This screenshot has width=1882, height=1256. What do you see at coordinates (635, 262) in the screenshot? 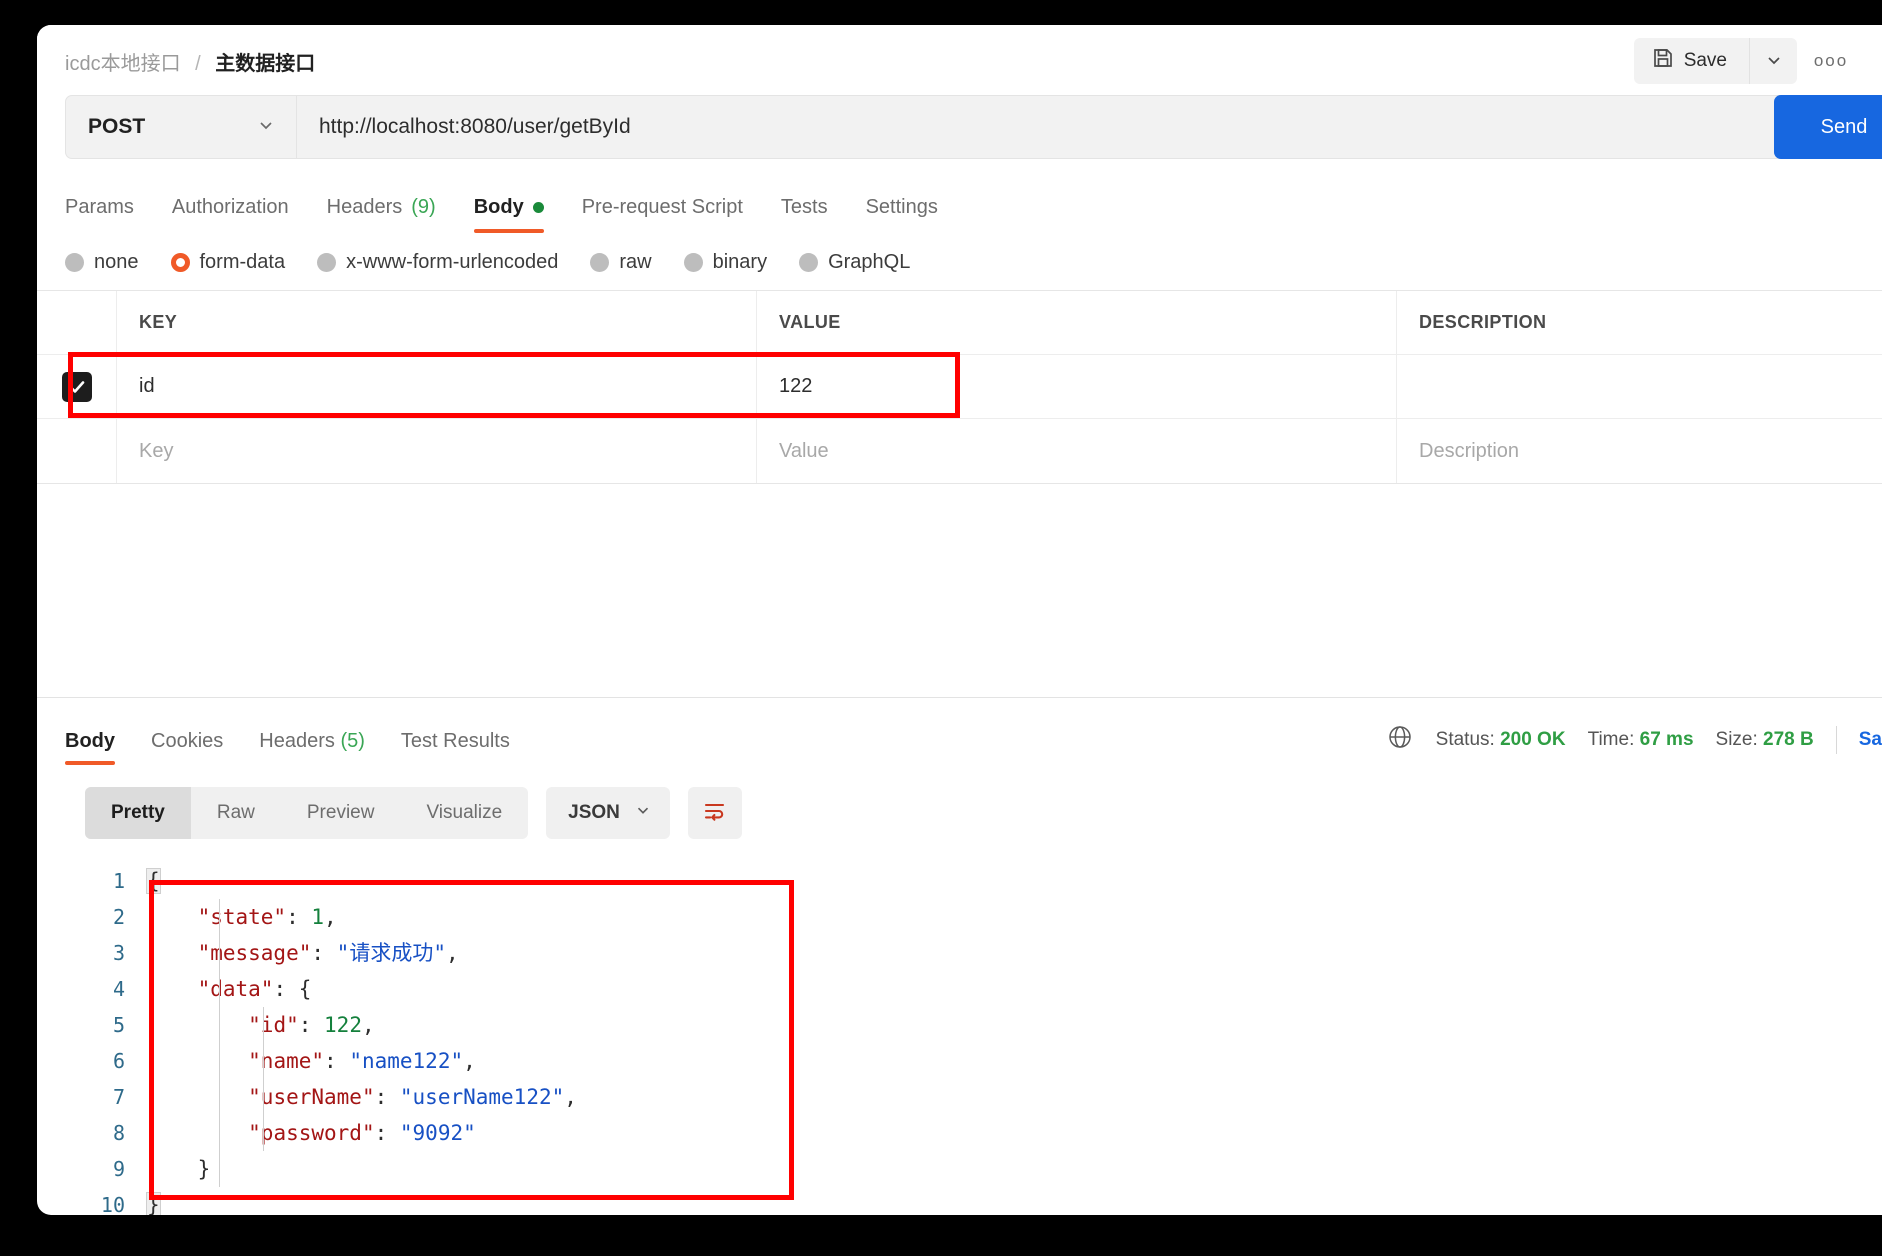
I see `body-type-raw-label: raw` at bounding box center [635, 262].